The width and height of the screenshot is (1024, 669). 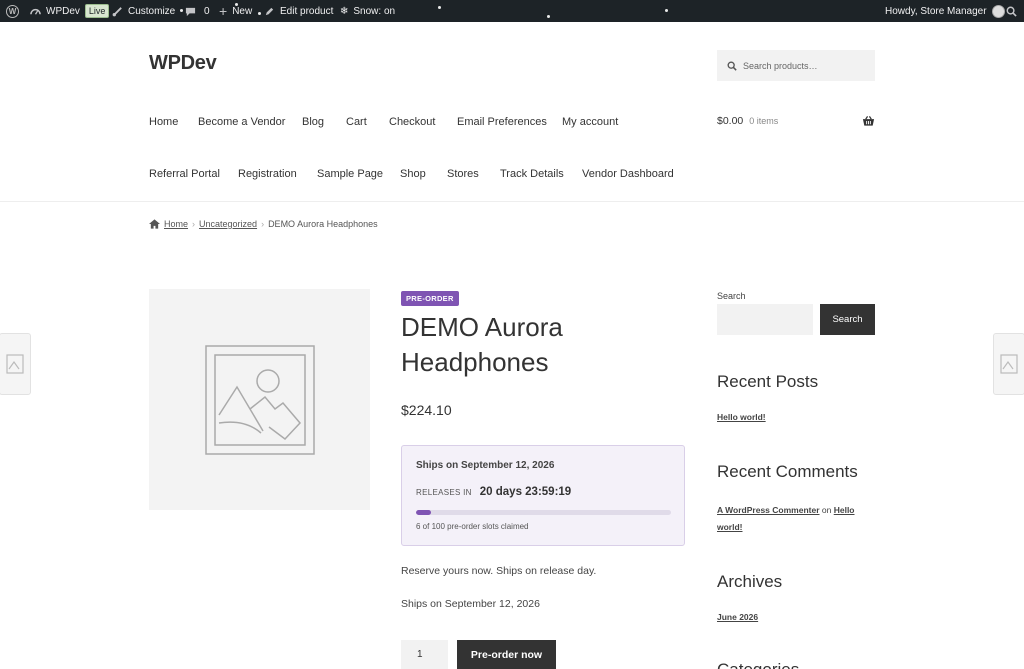 I want to click on product-title: DEMO Aurora Headphones, so click(x=482, y=344).